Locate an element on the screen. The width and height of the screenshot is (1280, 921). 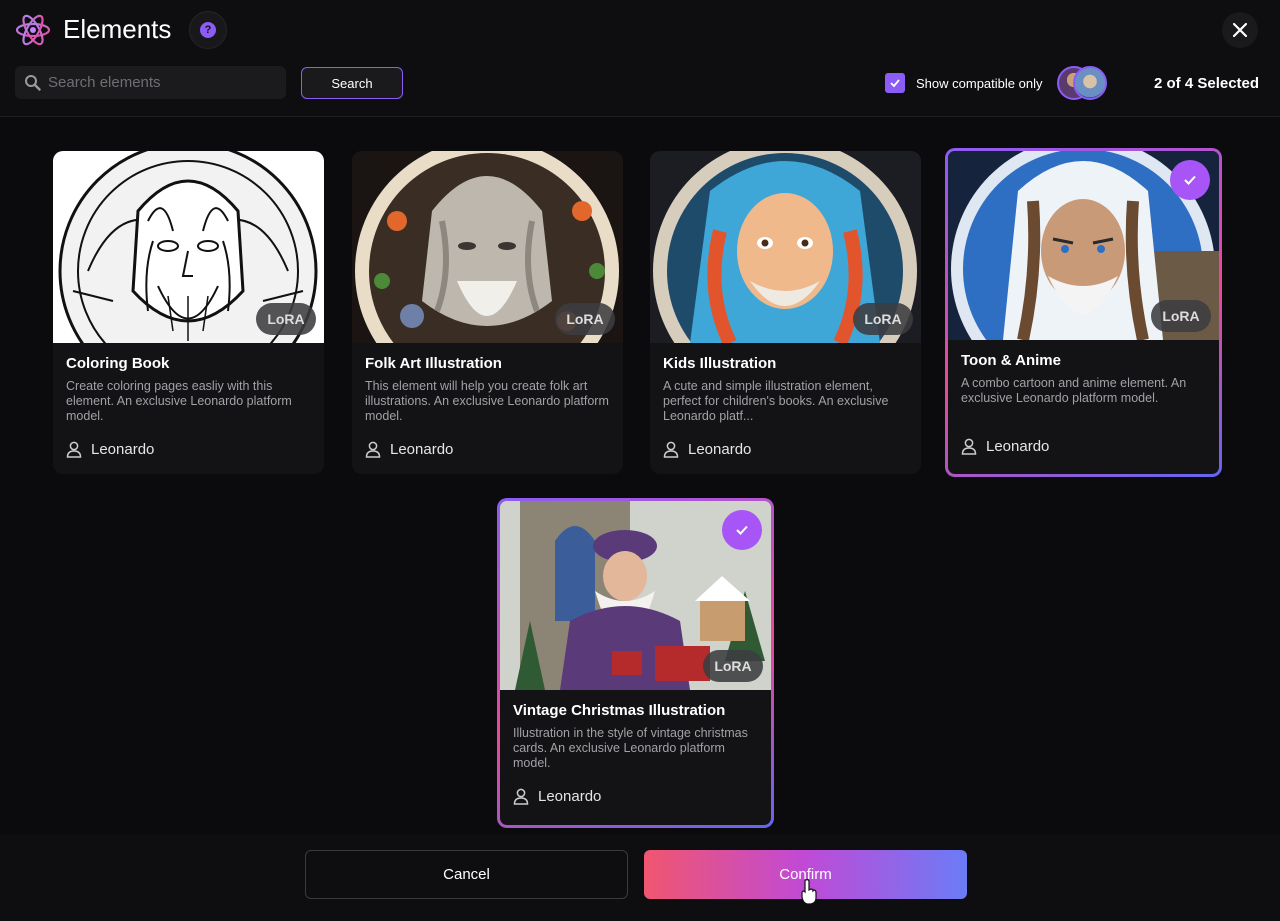
checkbox-check-icon is located at coordinates (895, 83).